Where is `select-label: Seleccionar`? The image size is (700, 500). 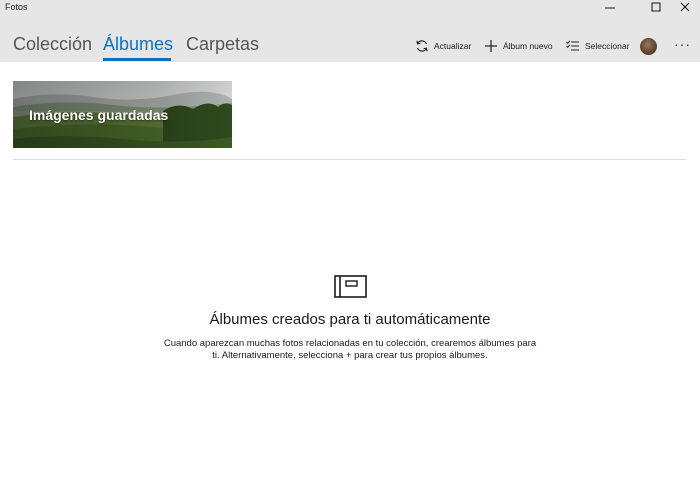
select-label: Seleccionar is located at coordinates (607, 46).